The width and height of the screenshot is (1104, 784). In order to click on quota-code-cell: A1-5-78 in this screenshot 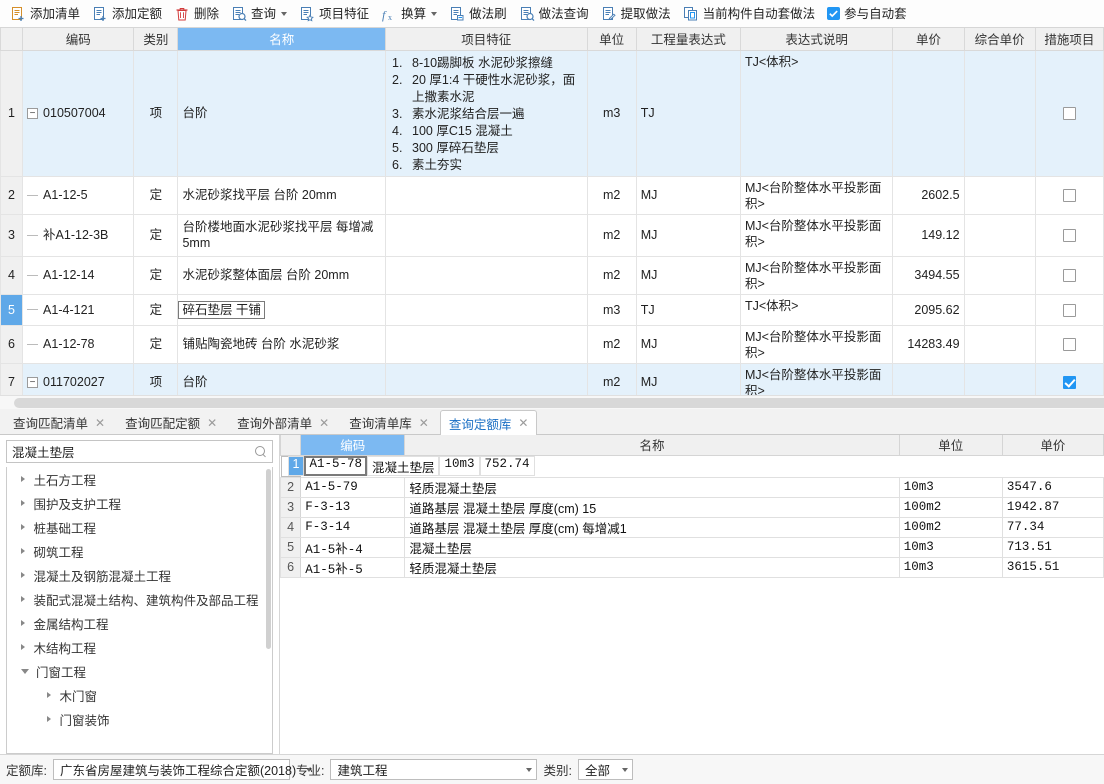, I will do `click(335, 466)`.